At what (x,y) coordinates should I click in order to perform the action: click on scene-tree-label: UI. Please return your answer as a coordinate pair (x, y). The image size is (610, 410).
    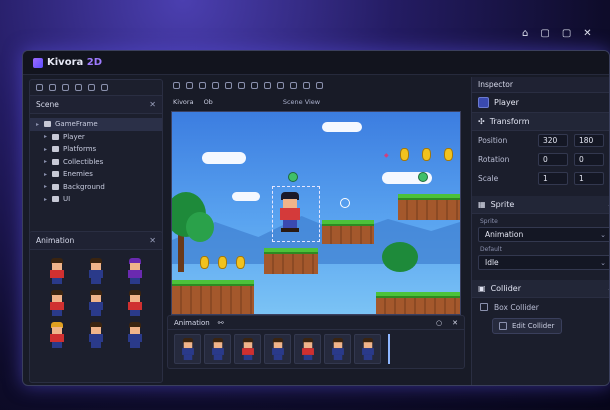
    Looking at the image, I should click on (67, 199).